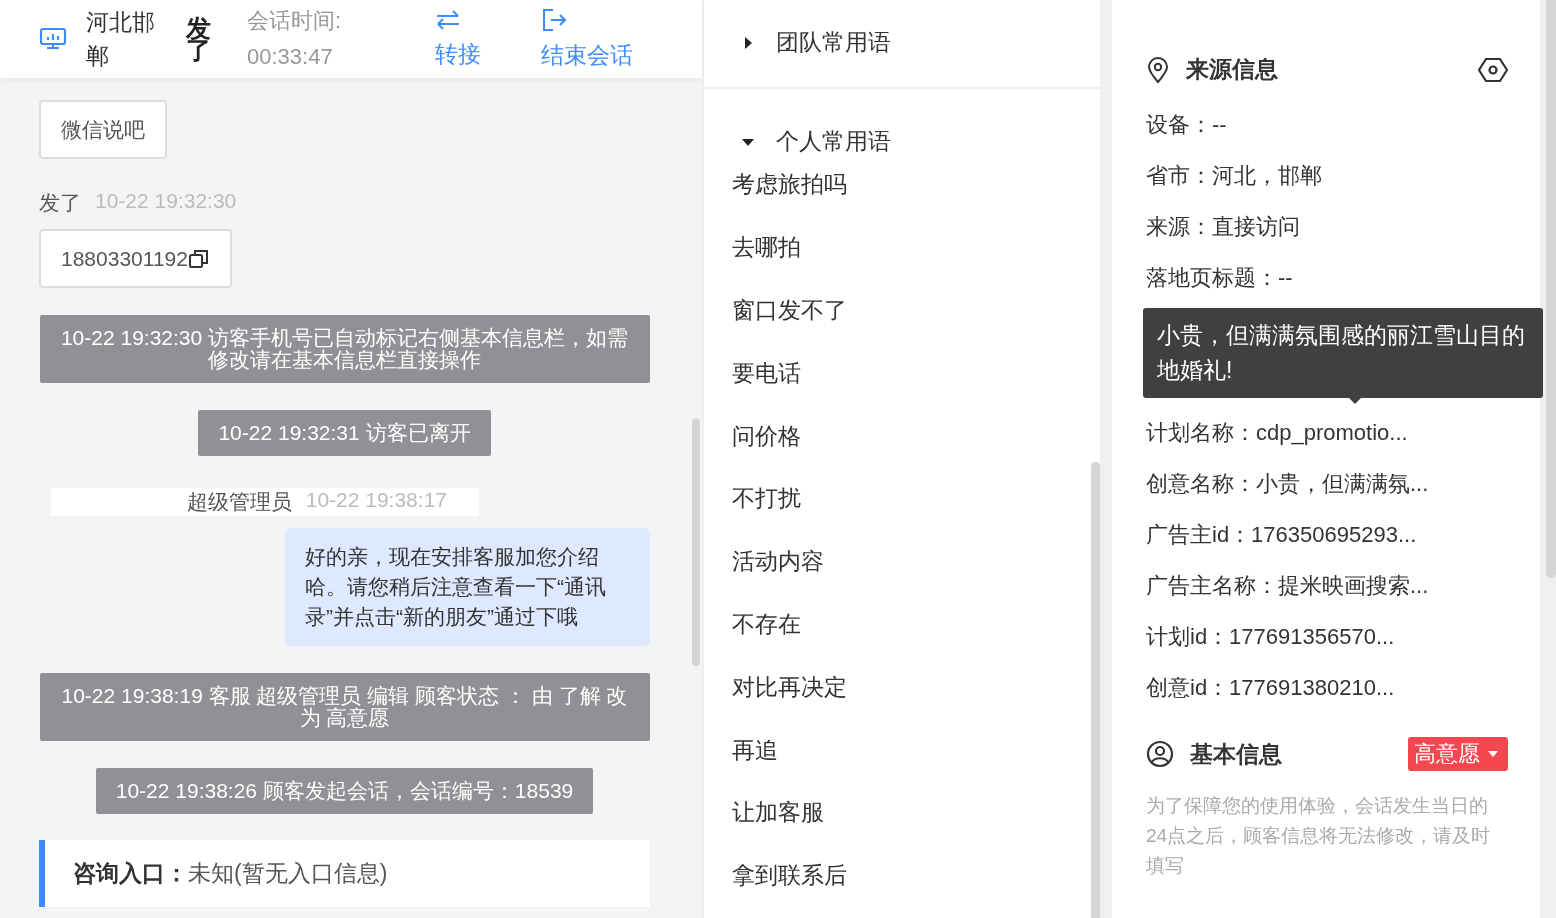 This screenshot has width=1556, height=918. Describe the element at coordinates (752, 258) in the screenshot. I see `phrase-item: 去哪拍` at that location.